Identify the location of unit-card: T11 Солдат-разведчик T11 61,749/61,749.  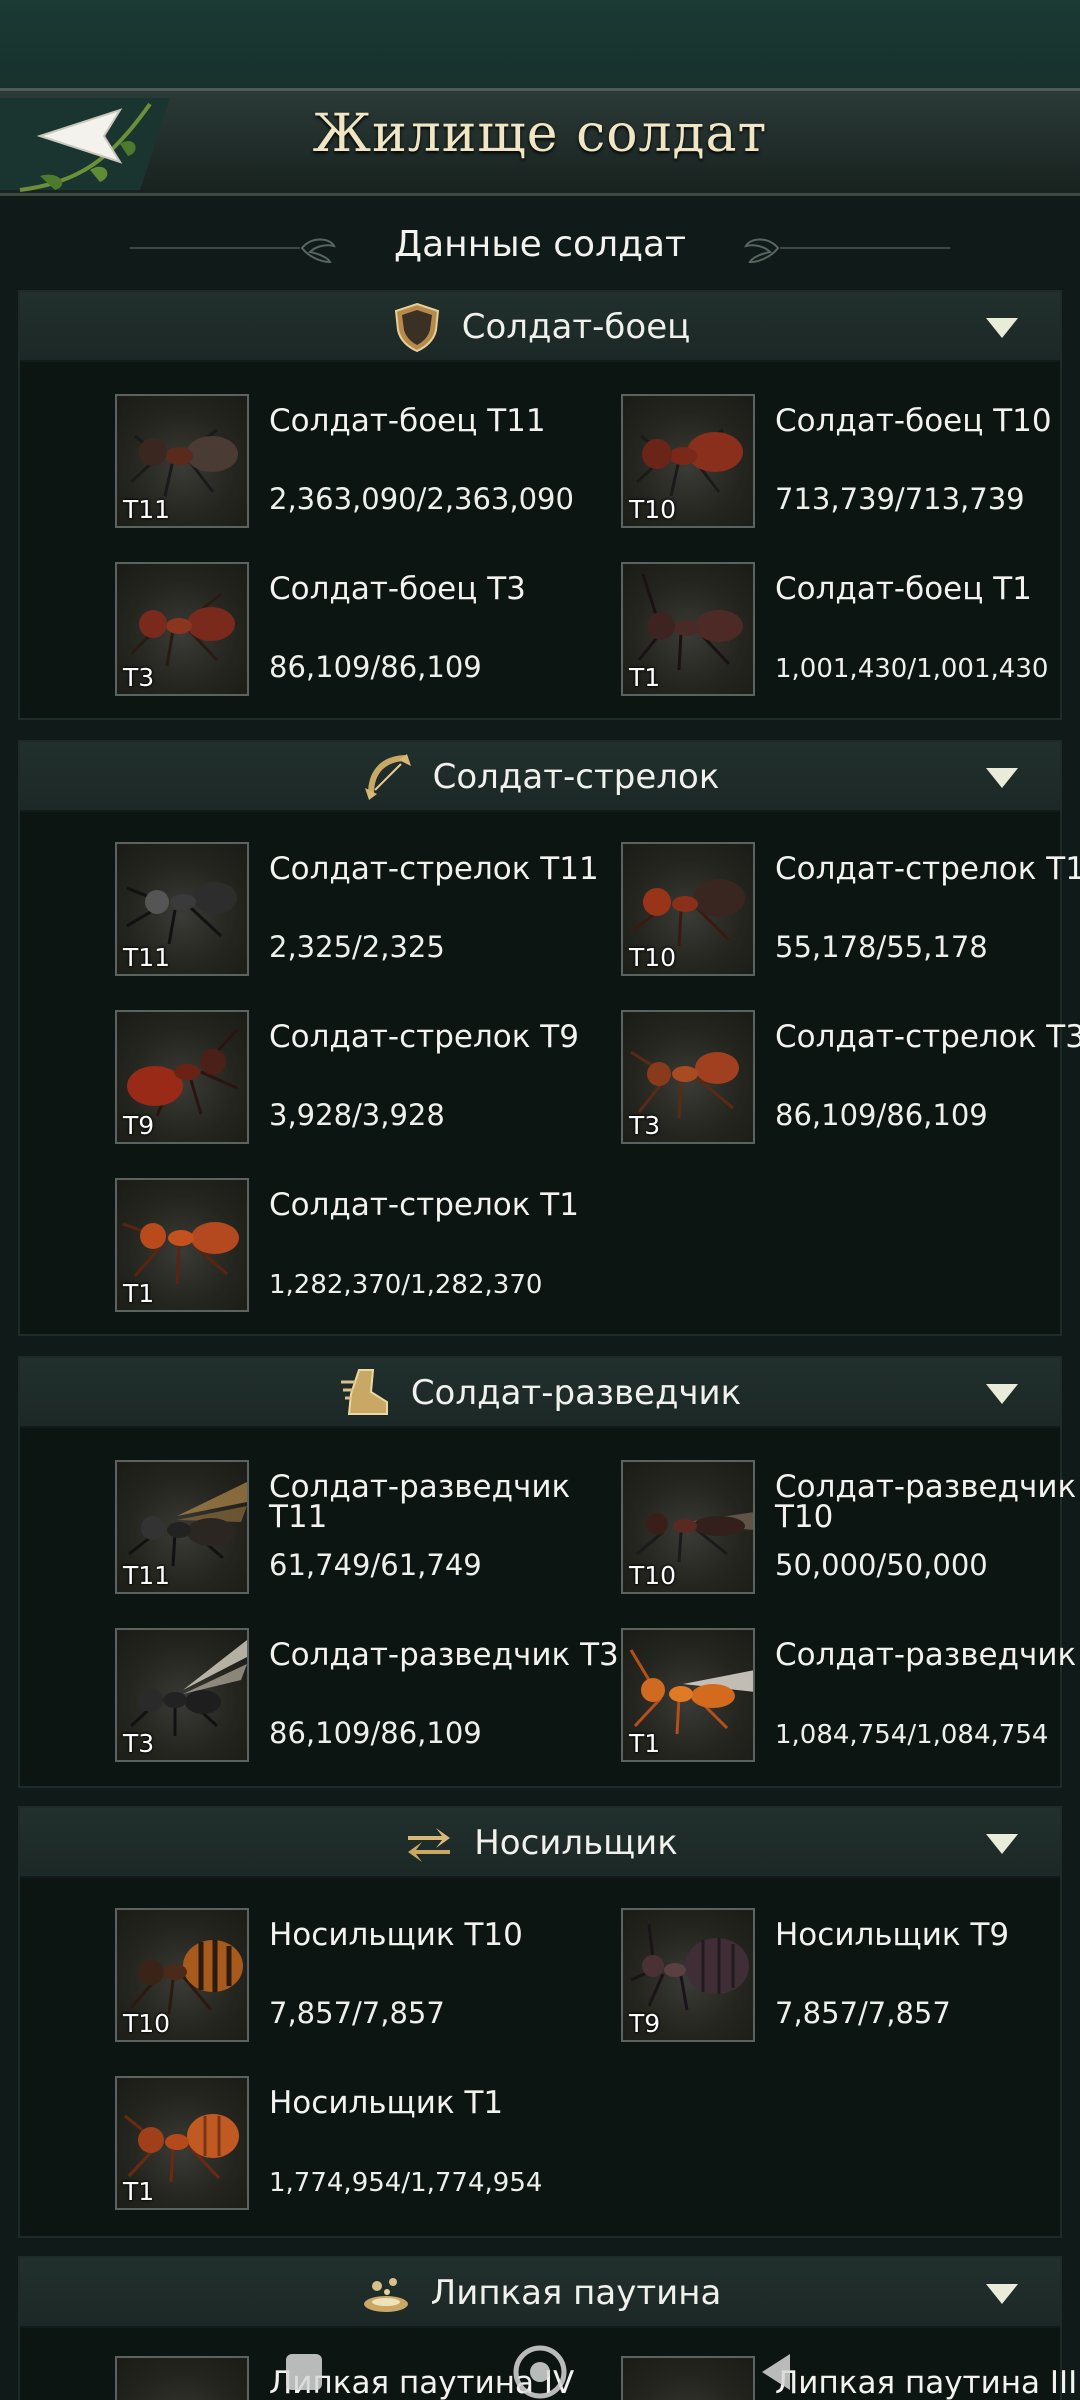
(365, 1530).